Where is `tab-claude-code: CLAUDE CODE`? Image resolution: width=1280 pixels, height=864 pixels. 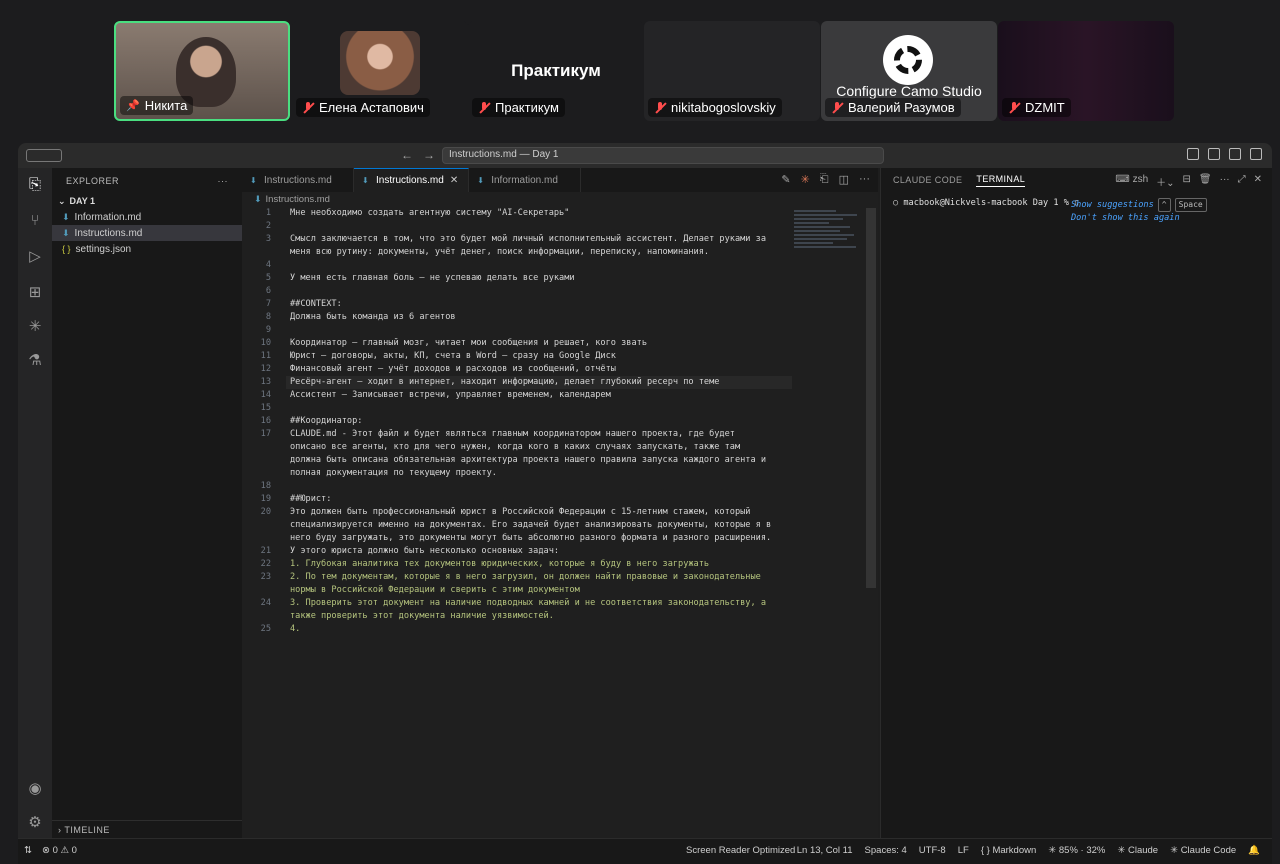
tab-claude-code: CLAUDE CODE is located at coordinates (927, 180).